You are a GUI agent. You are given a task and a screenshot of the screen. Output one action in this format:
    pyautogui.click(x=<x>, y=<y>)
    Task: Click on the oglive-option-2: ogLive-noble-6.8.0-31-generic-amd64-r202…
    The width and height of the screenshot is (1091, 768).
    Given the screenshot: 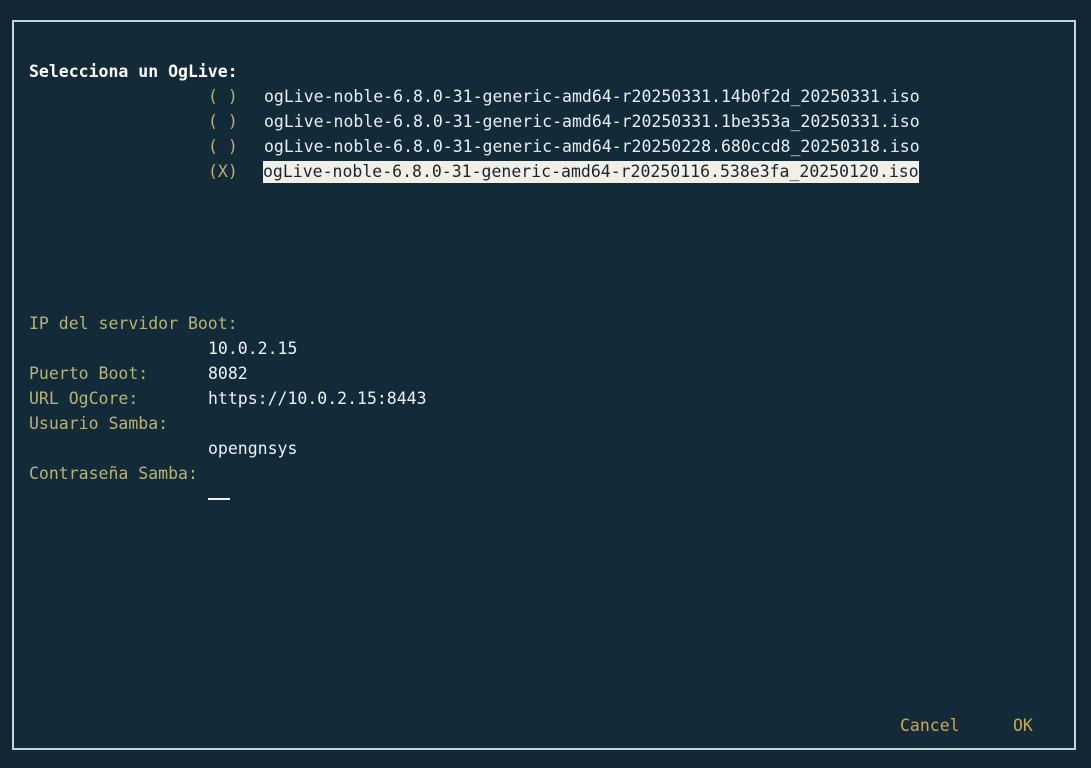 What is the action you would take?
    pyautogui.click(x=592, y=122)
    